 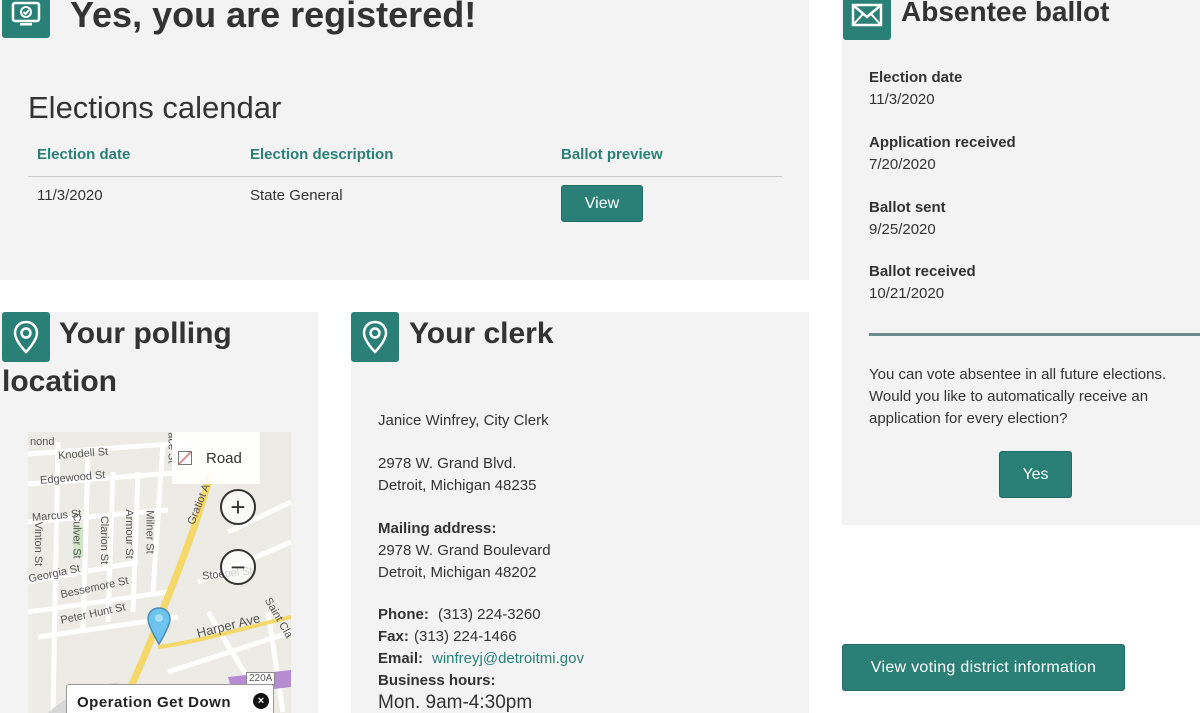 I want to click on calendar-col-preview: Ballot preview, so click(x=612, y=154).